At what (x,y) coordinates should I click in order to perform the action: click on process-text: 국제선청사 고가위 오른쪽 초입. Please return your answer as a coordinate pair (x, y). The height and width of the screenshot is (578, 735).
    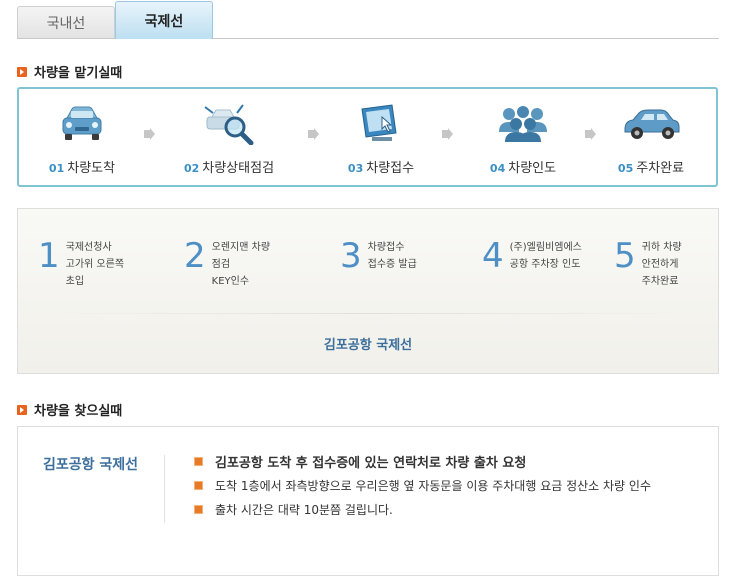
    Looking at the image, I should click on (95, 264).